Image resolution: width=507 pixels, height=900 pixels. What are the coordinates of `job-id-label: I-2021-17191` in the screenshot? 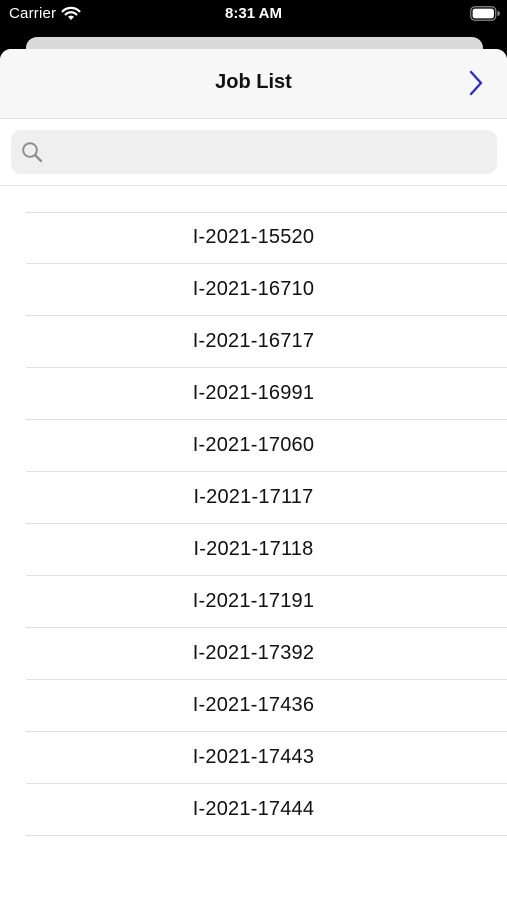 It's located at (253, 601).